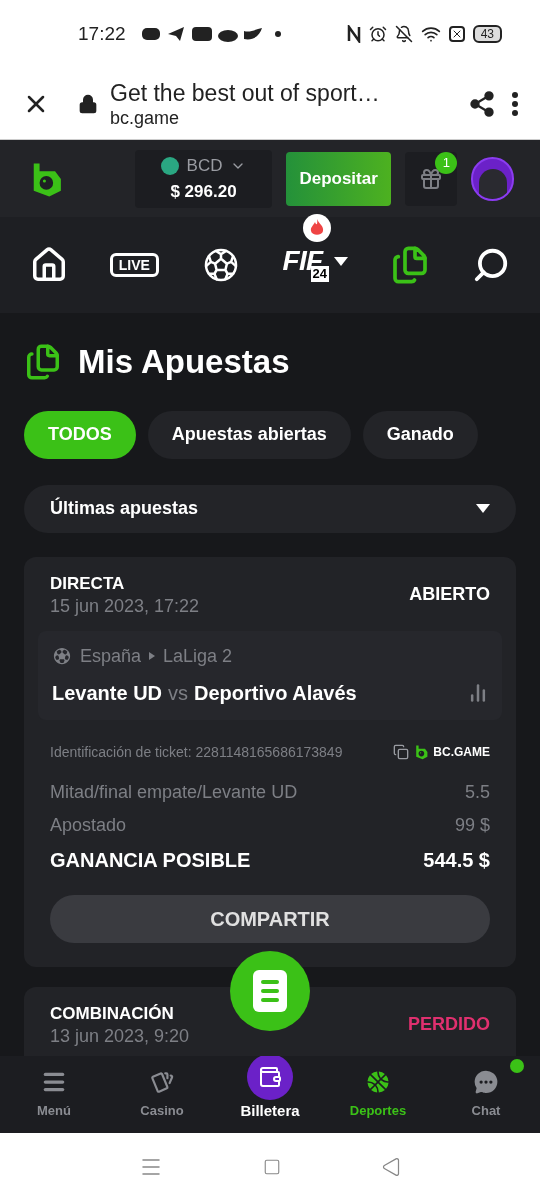  Describe the element at coordinates (456, 34) in the screenshot. I see `sim-icon` at that location.